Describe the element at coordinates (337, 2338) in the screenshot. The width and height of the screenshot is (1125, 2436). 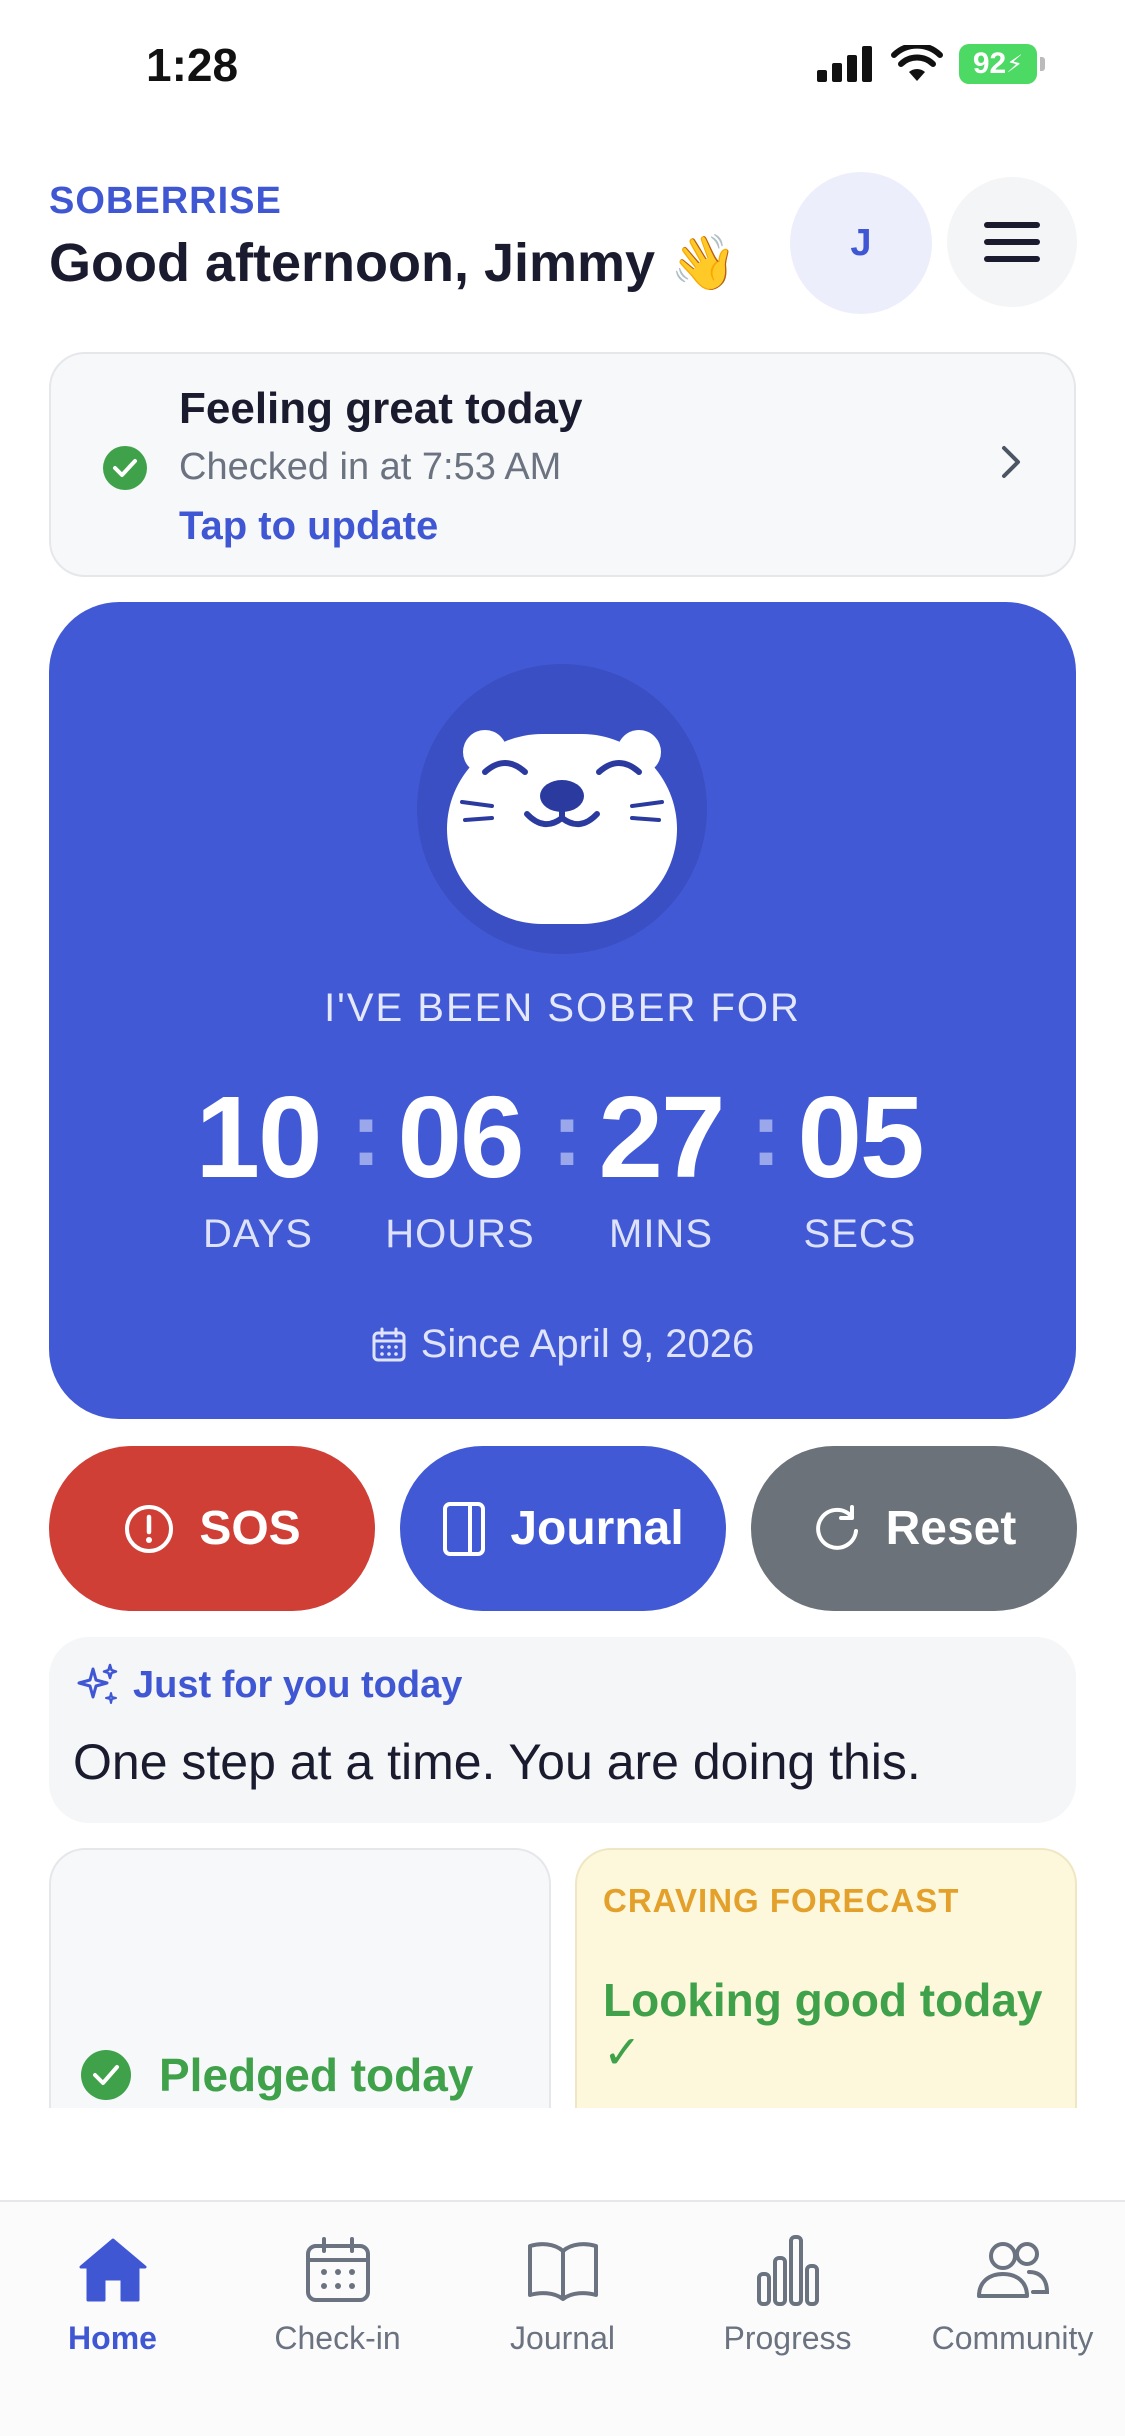
I see `tab-label: Check-in` at that location.